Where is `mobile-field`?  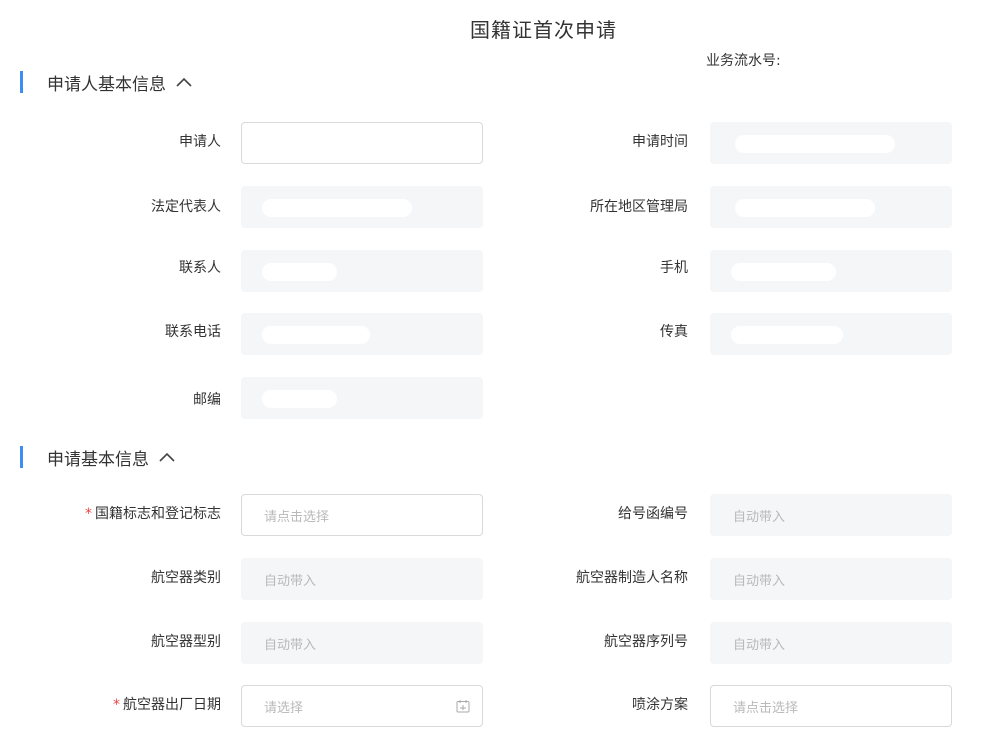 mobile-field is located at coordinates (831, 271).